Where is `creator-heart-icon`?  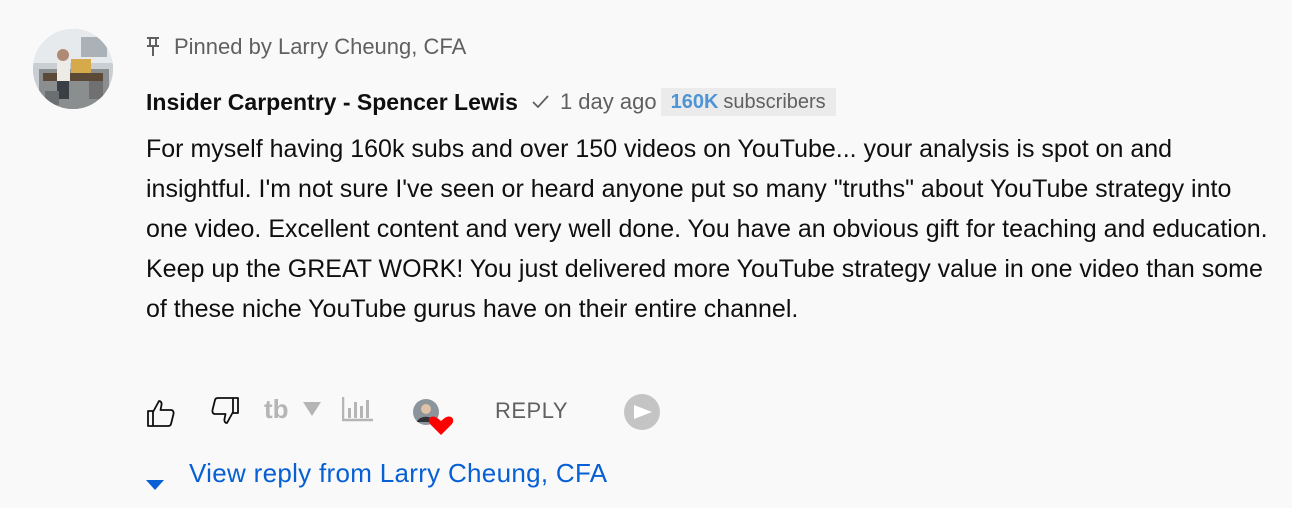
creator-heart-icon is located at coordinates (433, 417).